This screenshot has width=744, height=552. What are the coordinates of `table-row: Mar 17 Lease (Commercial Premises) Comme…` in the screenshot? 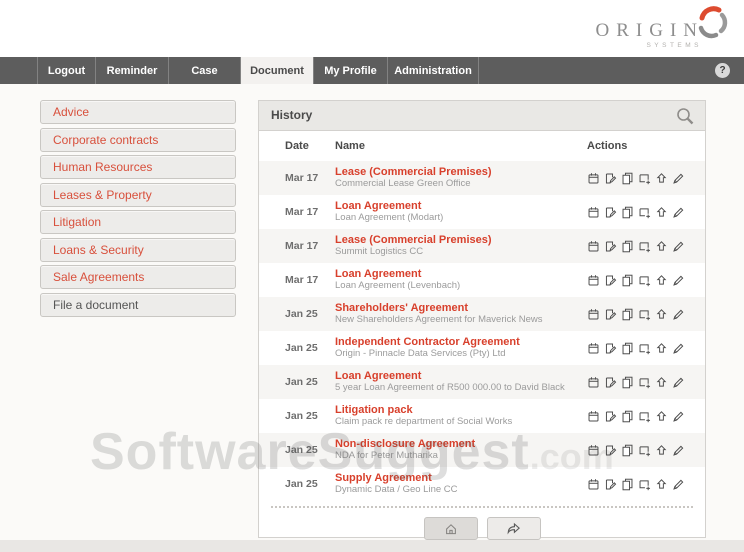 It's located at (482, 178).